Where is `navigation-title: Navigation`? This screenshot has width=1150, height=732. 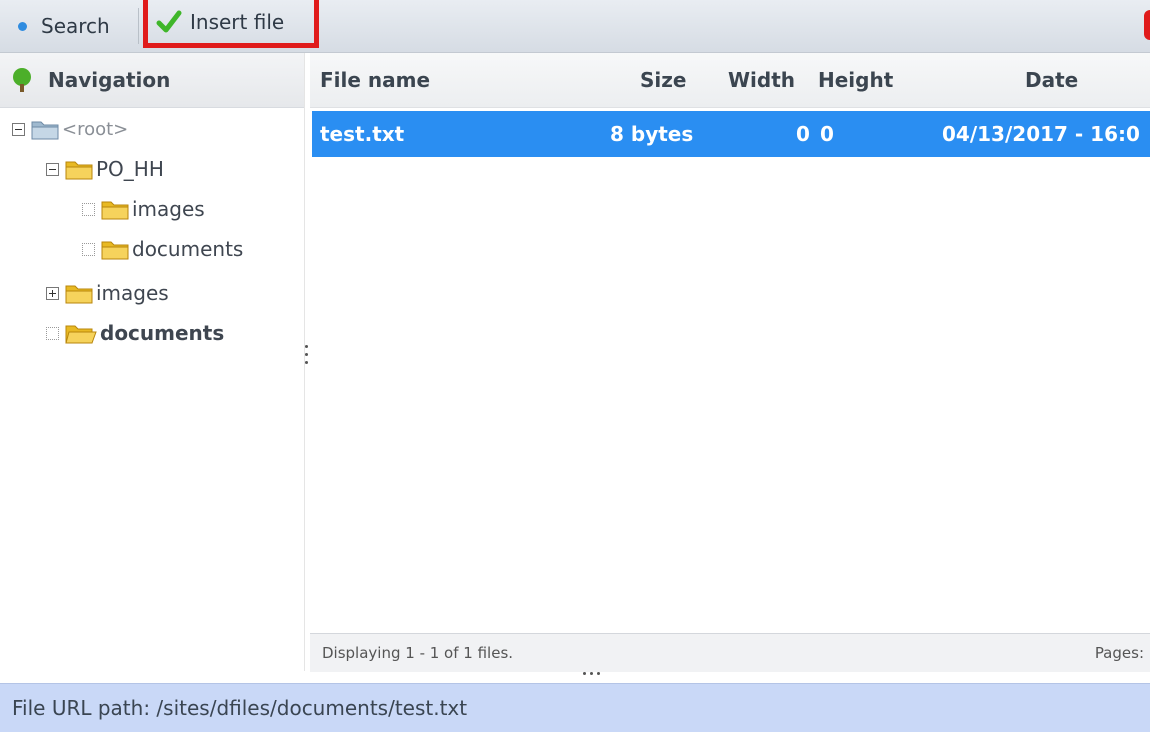 navigation-title: Navigation is located at coordinates (109, 80).